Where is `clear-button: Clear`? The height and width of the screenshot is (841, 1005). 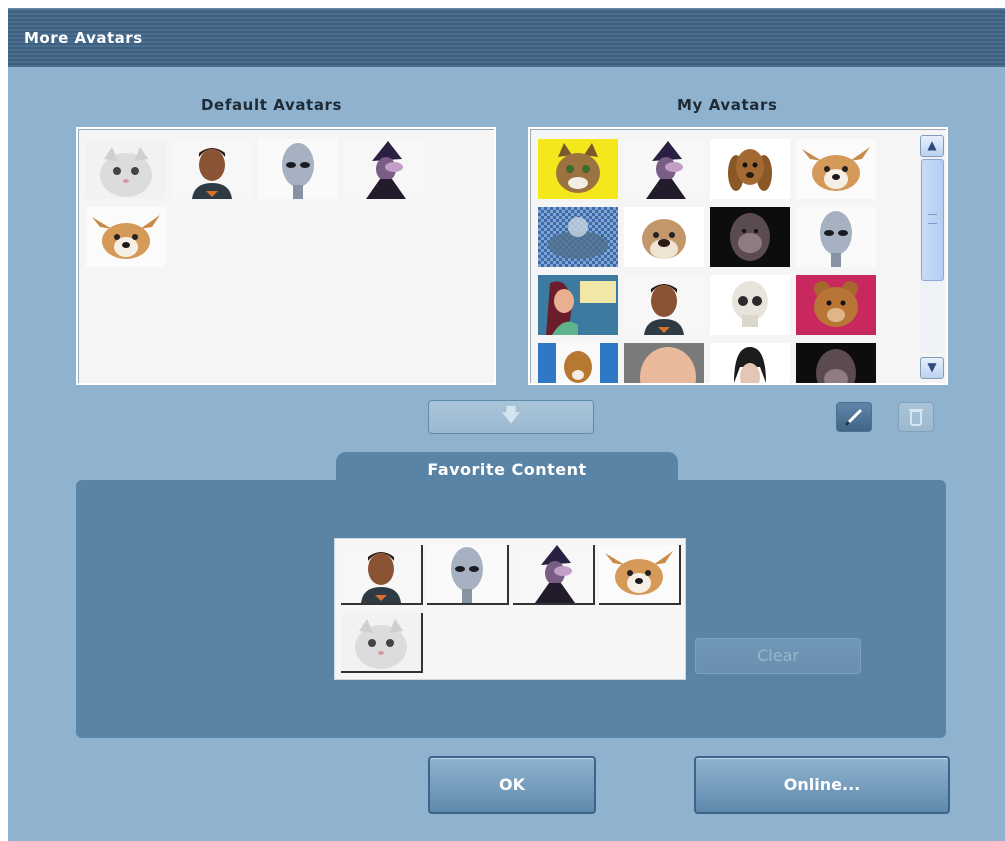
clear-button: Clear is located at coordinates (778, 656).